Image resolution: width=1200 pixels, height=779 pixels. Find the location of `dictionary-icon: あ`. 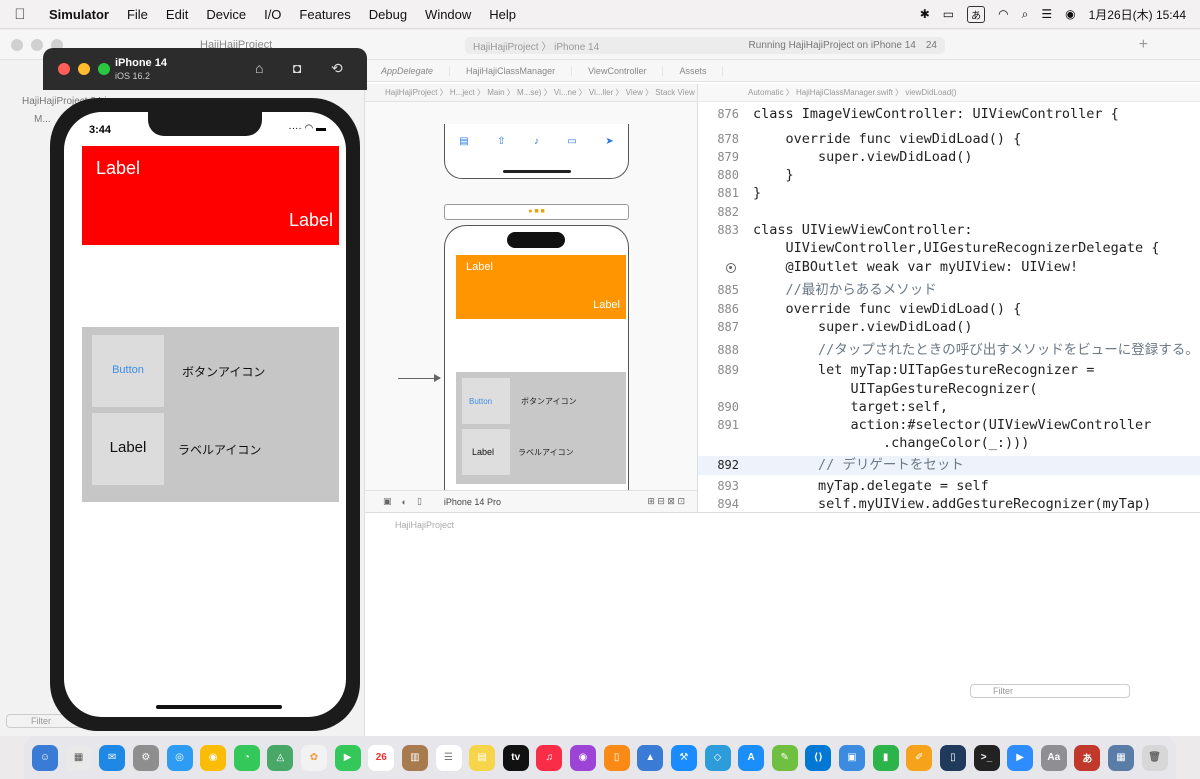

dictionary-icon: あ is located at coordinates (1087, 757).